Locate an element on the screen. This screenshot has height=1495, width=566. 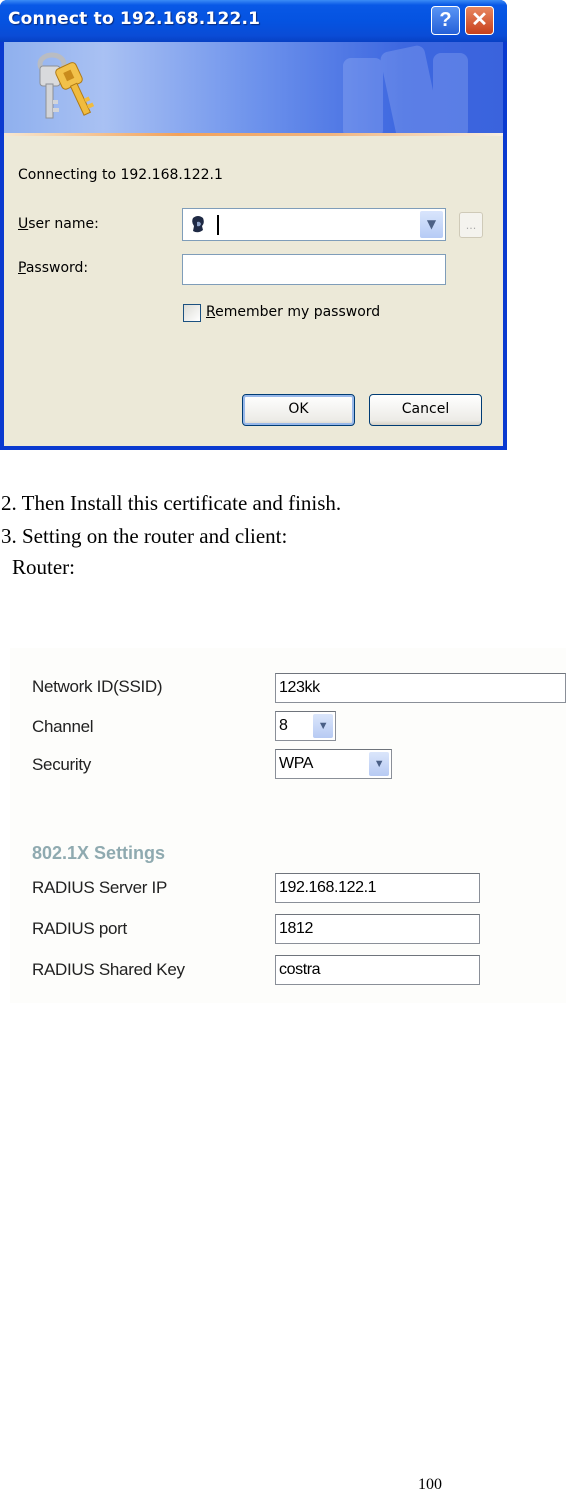
username-label: User name: is located at coordinates (58, 224).